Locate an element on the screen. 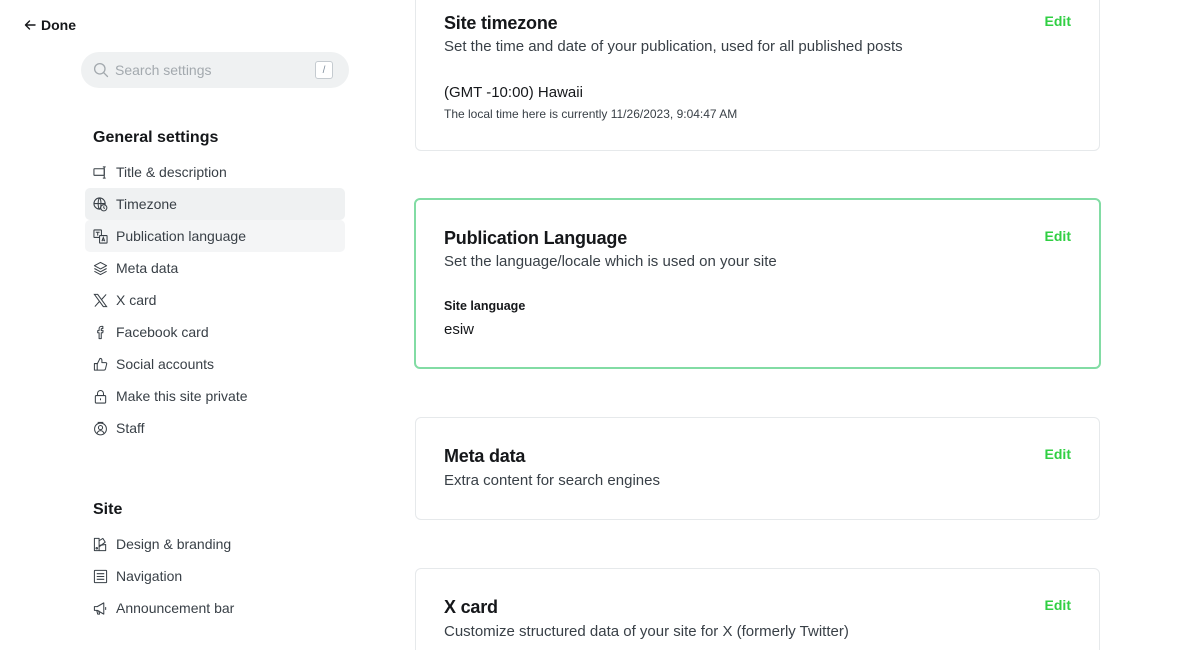 This screenshot has width=1184, height=650. sidebar-item-label: Navigation is located at coordinates (149, 576).